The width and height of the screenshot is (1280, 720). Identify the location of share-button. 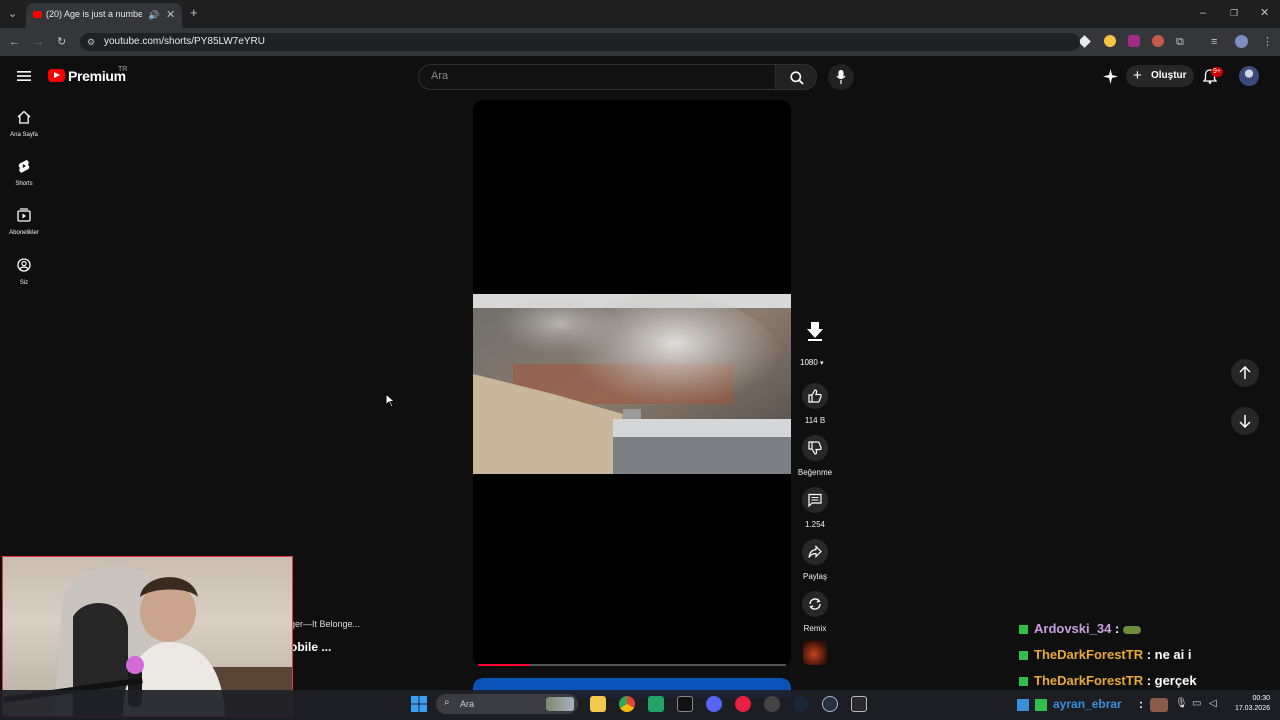
(815, 552).